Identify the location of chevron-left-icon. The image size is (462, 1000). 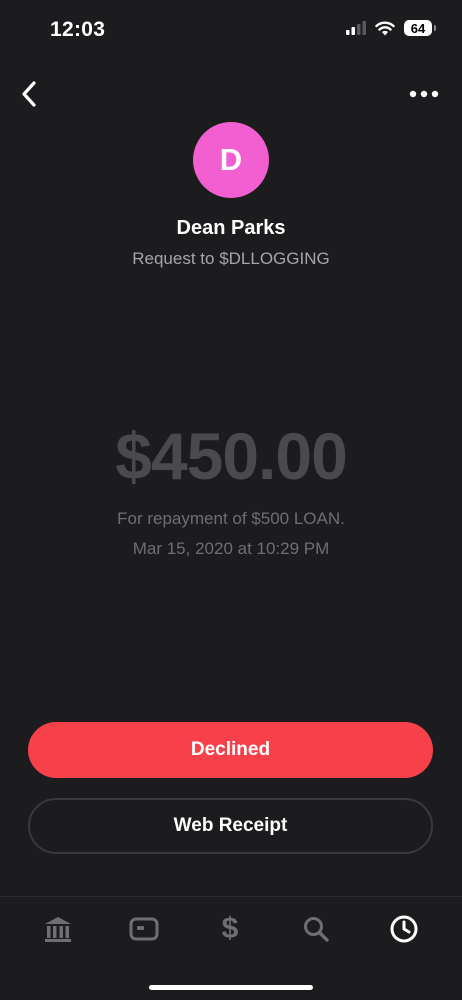
(29, 94).